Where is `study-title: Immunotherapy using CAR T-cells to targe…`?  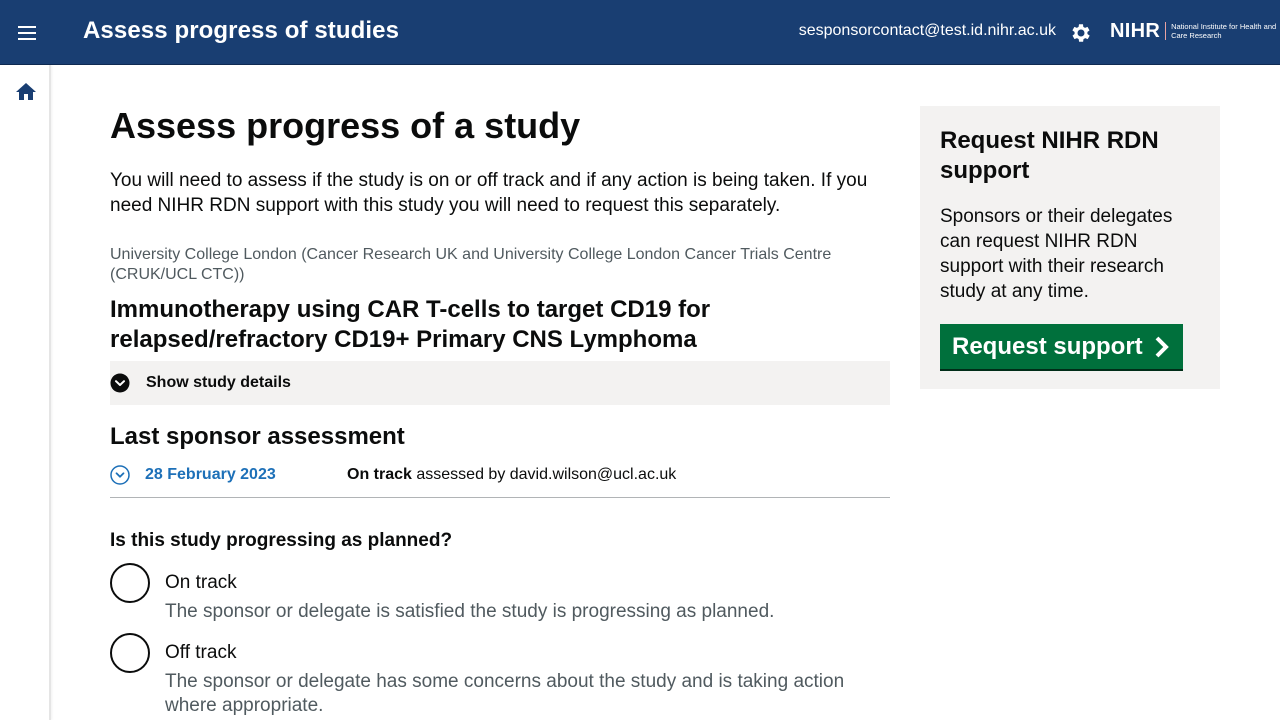 study-title: Immunotherapy using CAR T-cells to targe… is located at coordinates (410, 324).